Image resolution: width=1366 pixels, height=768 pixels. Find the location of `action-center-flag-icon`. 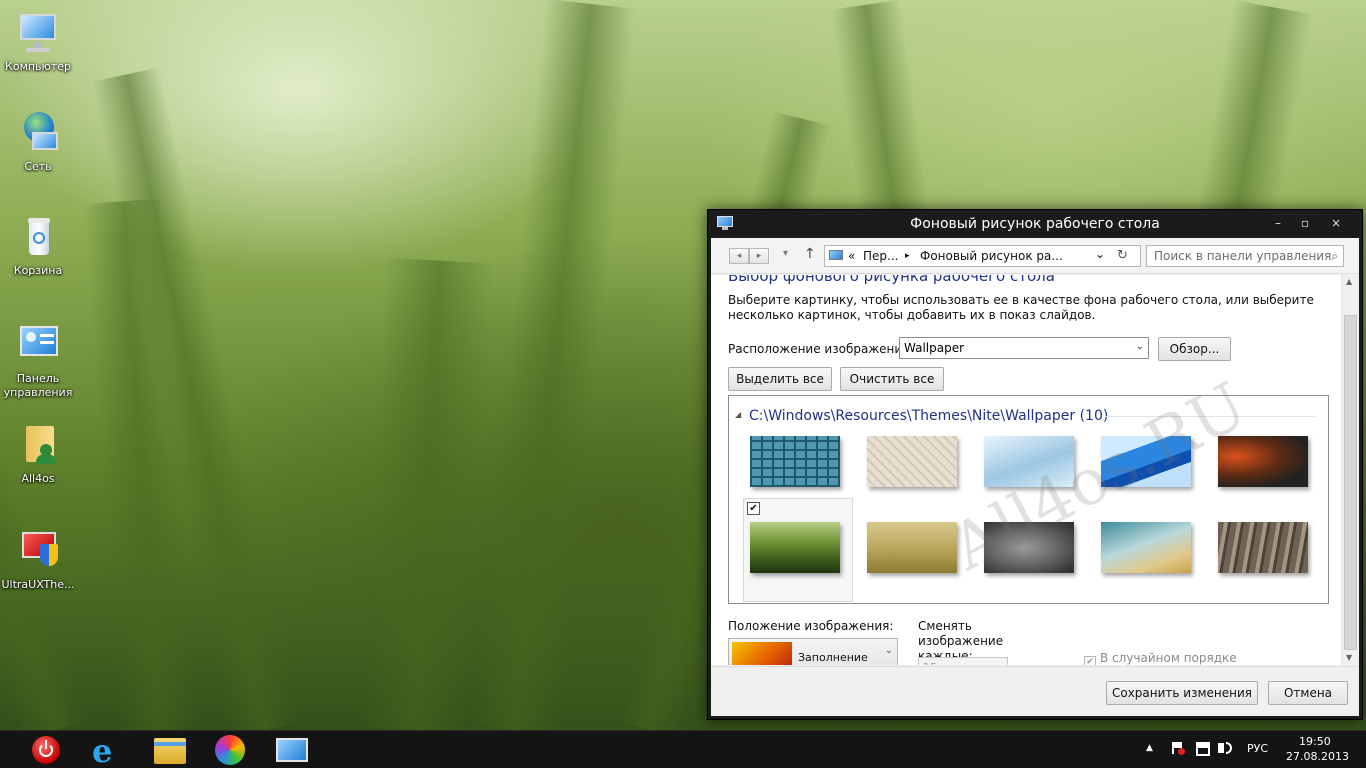

action-center-flag-icon is located at coordinates (1178, 748).